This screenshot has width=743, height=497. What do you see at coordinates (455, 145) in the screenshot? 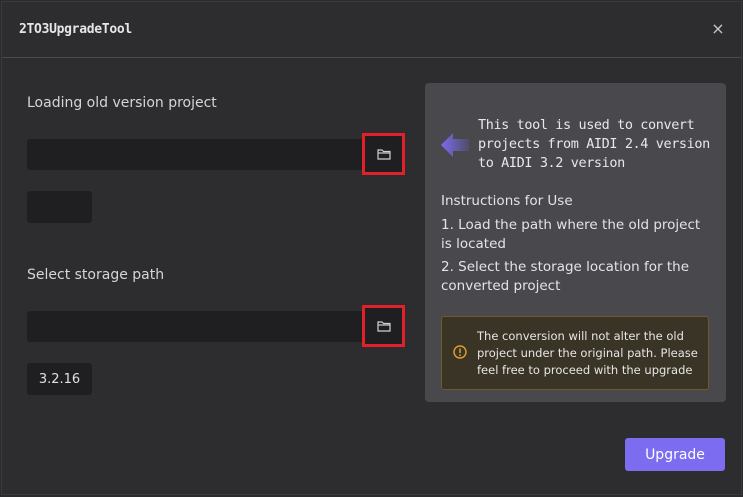
I see `arrow-left-icon` at bounding box center [455, 145].